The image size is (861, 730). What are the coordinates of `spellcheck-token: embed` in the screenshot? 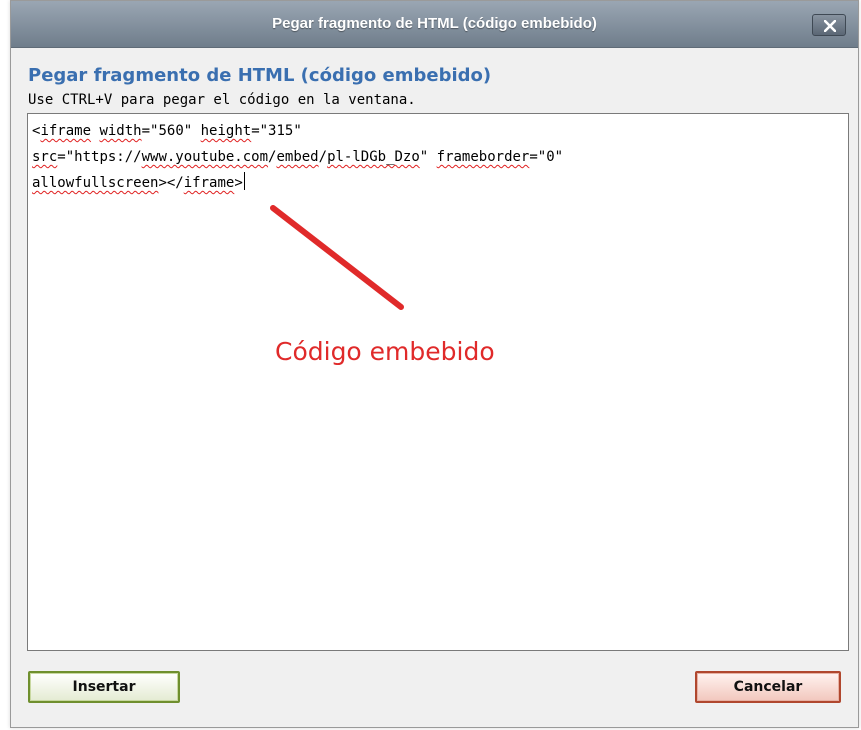 It's located at (297, 157).